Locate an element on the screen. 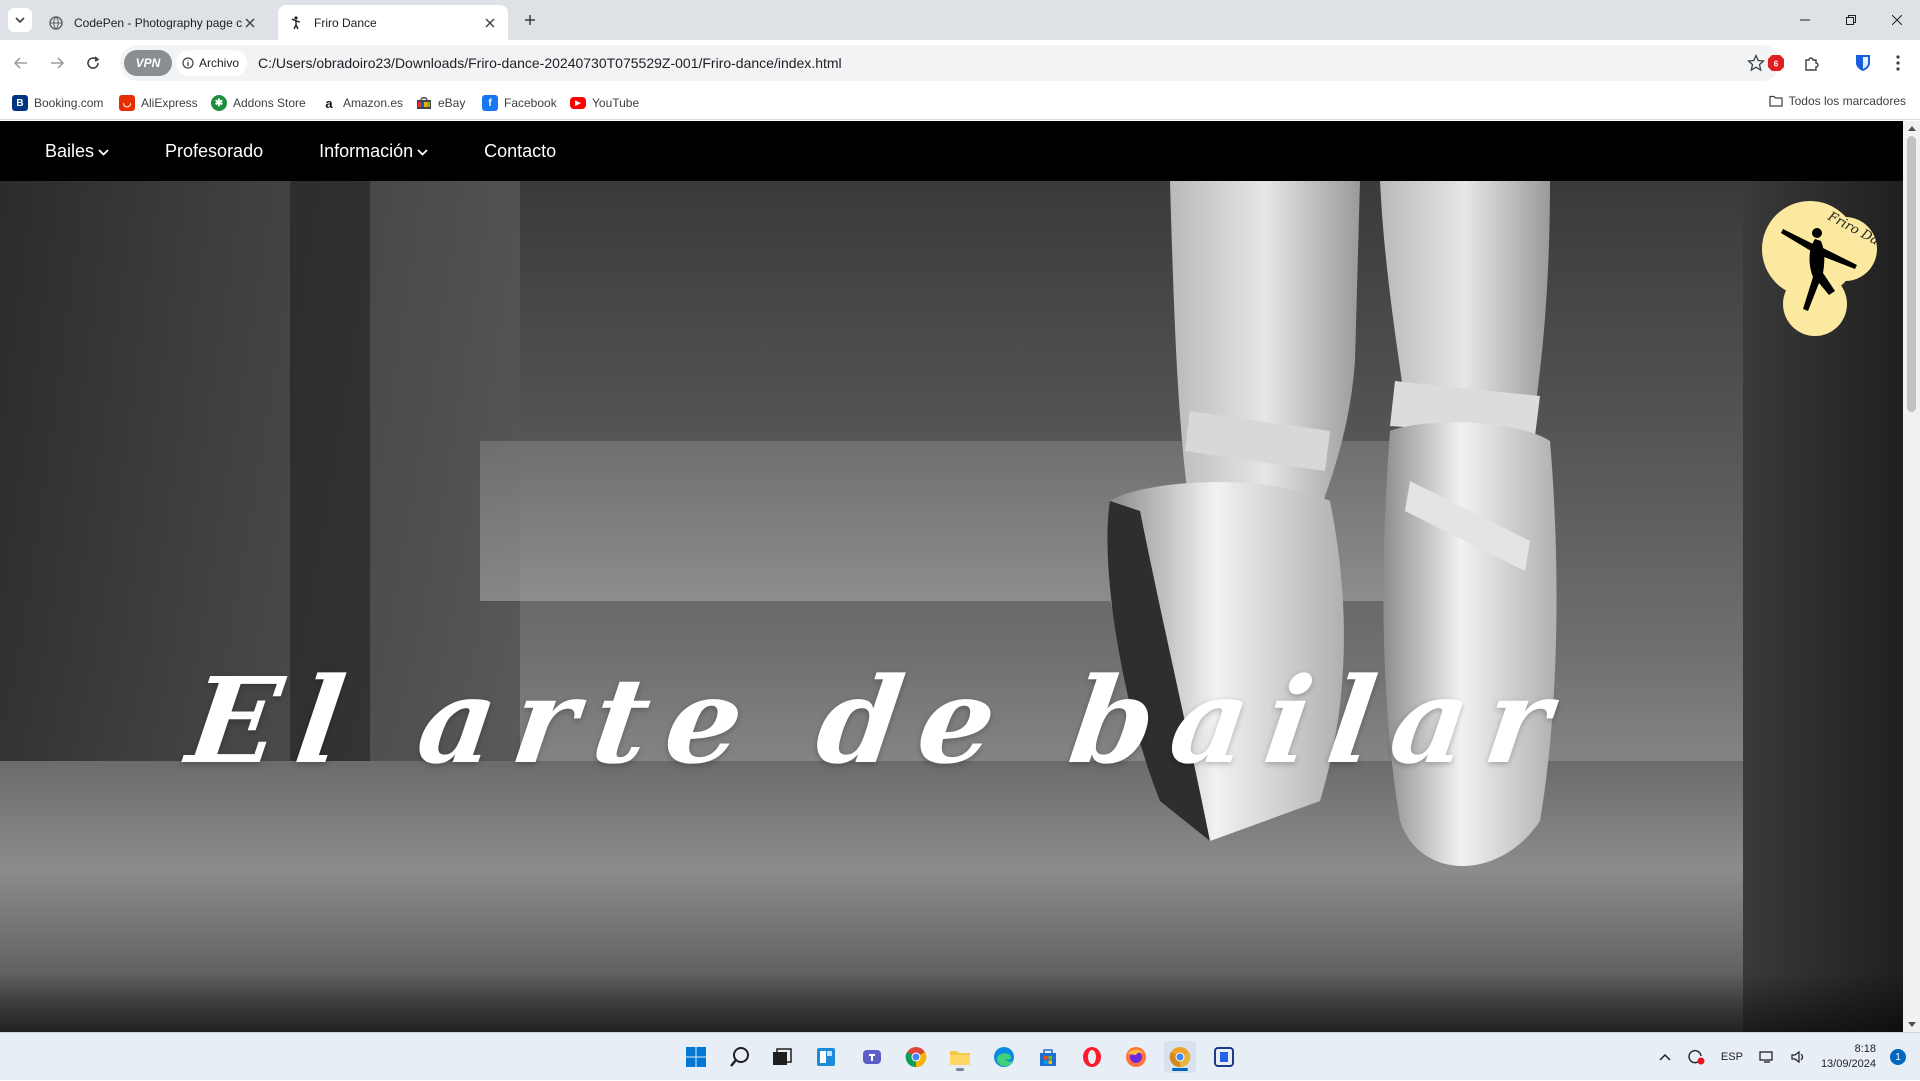 The image size is (1920, 1081). bookmark-facebook: f Facebook is located at coordinates (519, 103).